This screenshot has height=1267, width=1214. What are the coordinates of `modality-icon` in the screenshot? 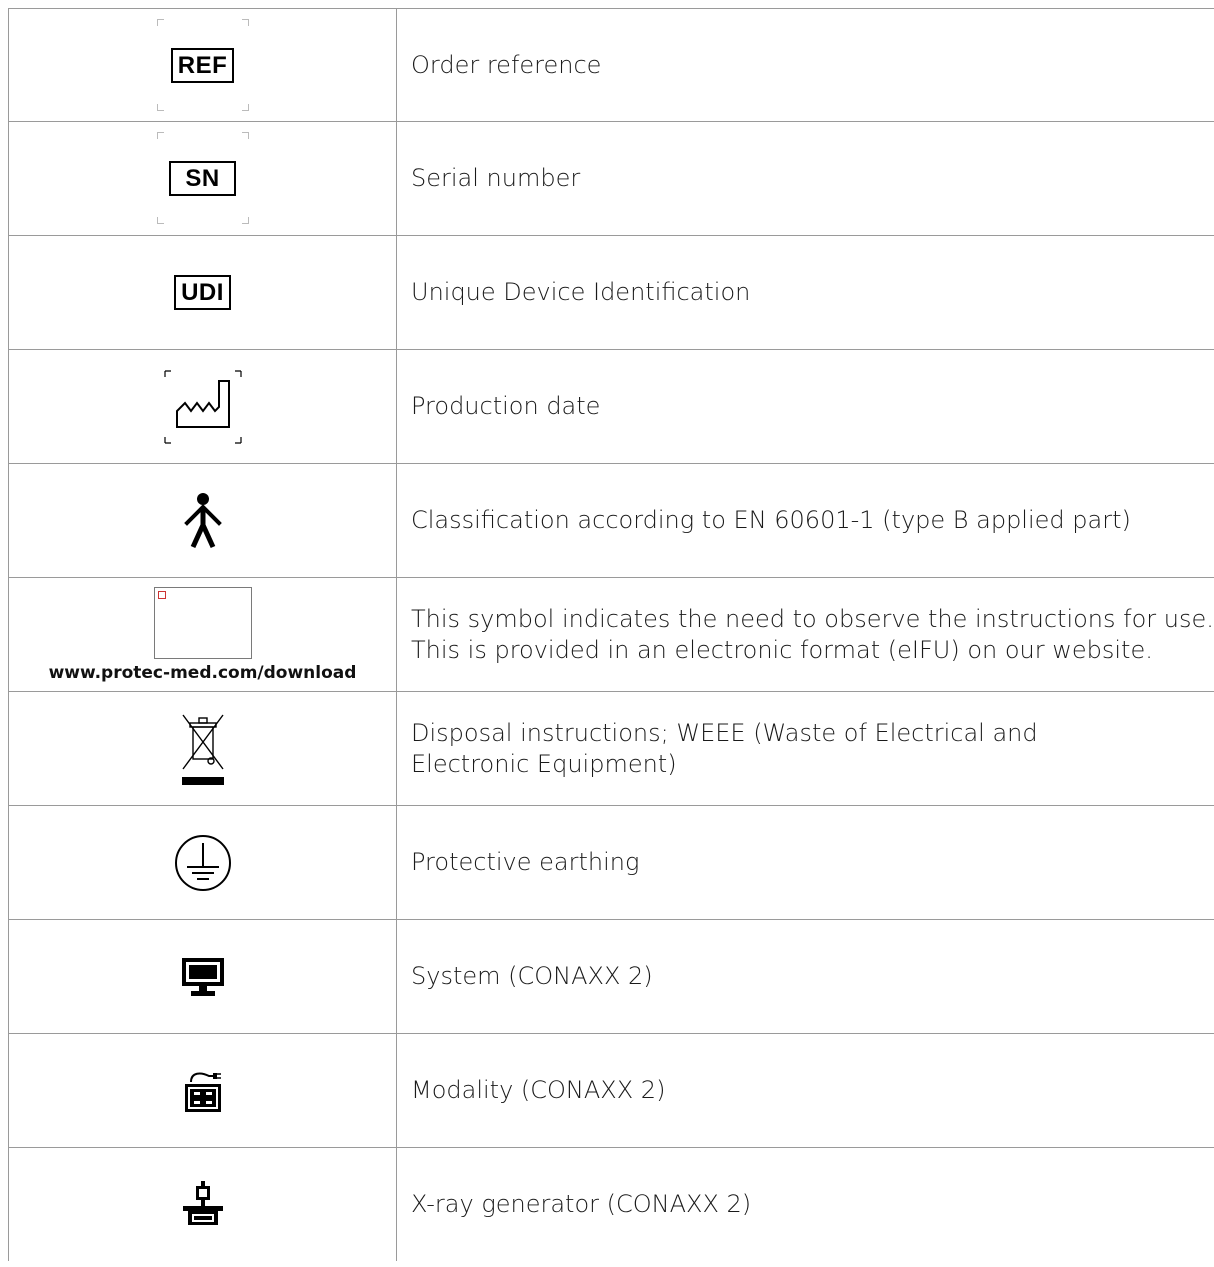 It's located at (202, 1092).